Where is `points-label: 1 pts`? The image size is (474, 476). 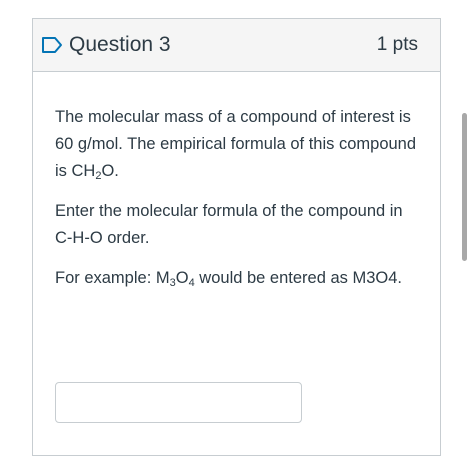
points-label: 1 pts is located at coordinates (397, 44).